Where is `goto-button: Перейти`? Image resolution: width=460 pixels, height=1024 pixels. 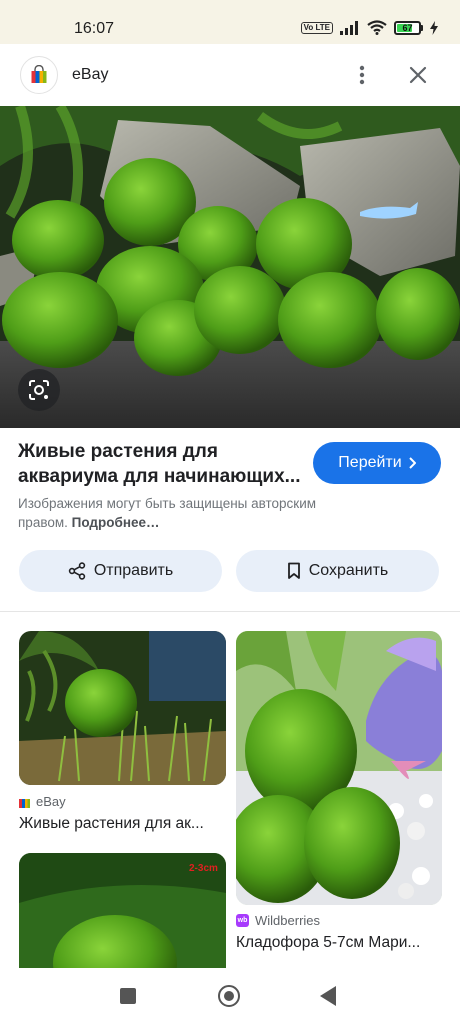
goto-button: Перейти is located at coordinates (377, 463).